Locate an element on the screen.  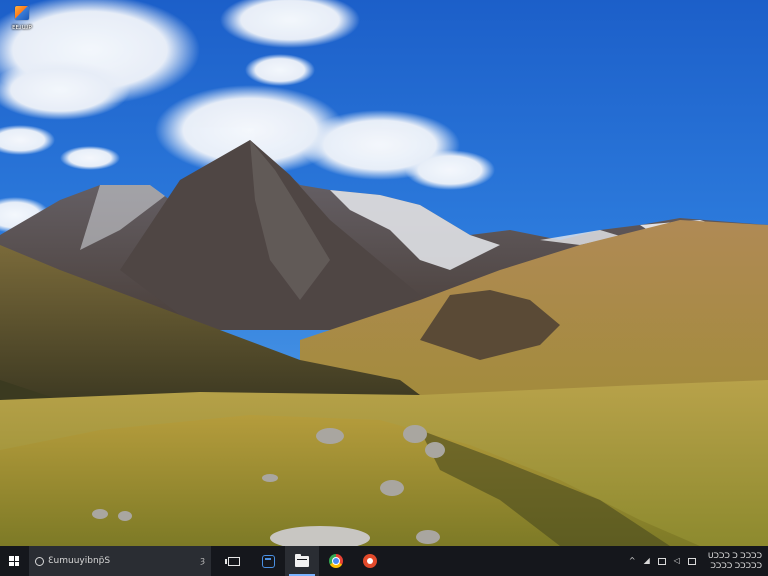
edge-icon is located at coordinates (268, 561).